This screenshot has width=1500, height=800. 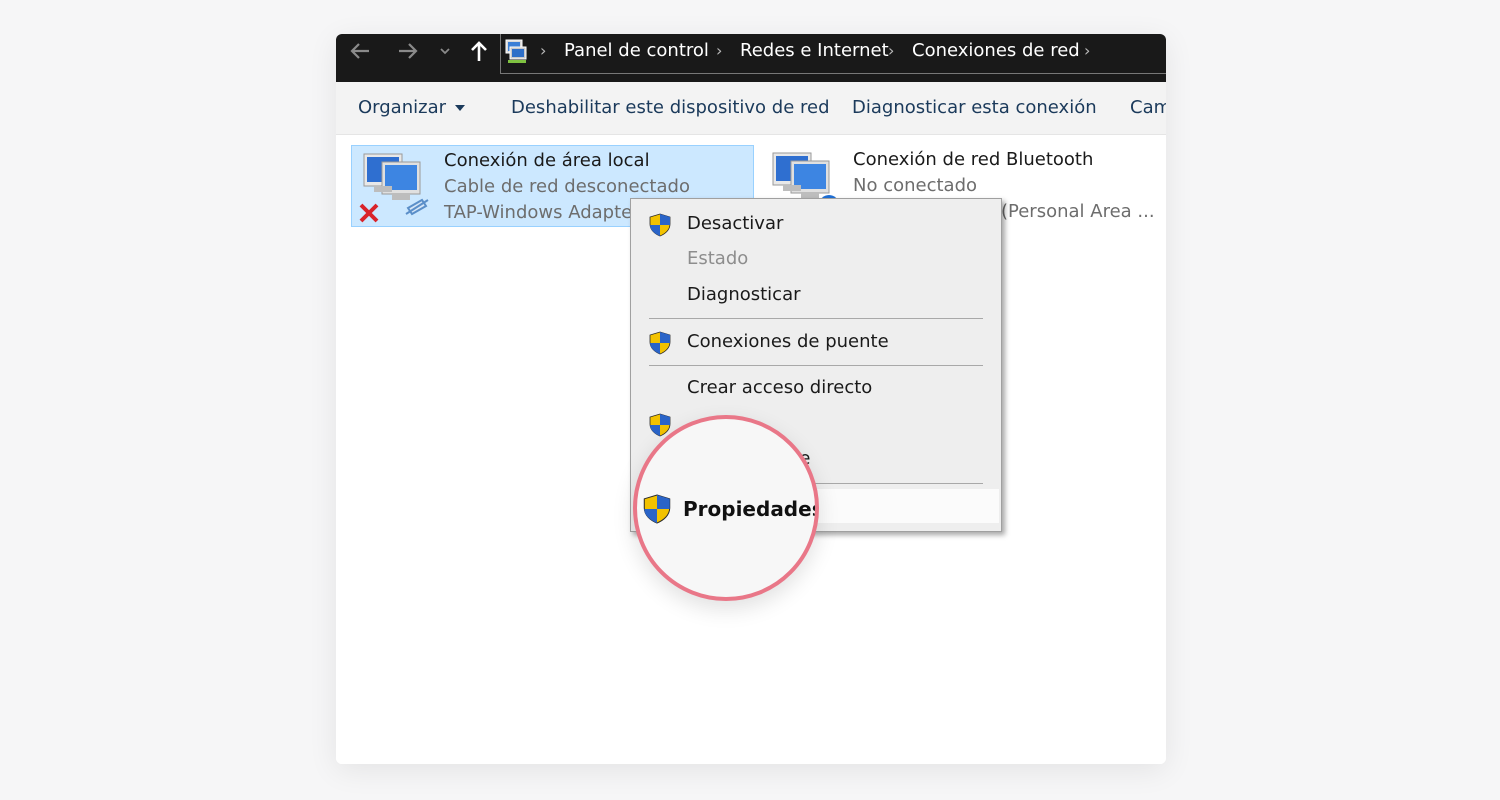 What do you see at coordinates (749, 509) in the screenshot?
I see `magnified-propiedades-label: Propiedades` at bounding box center [749, 509].